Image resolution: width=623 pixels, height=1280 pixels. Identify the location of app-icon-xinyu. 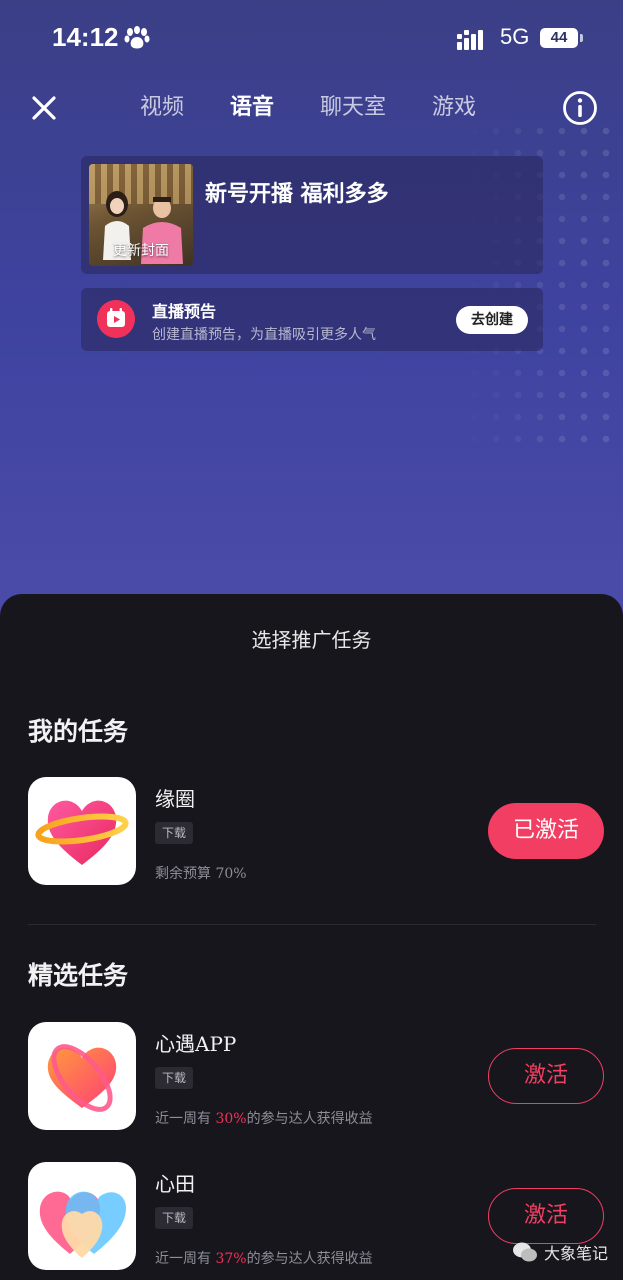
(82, 1076).